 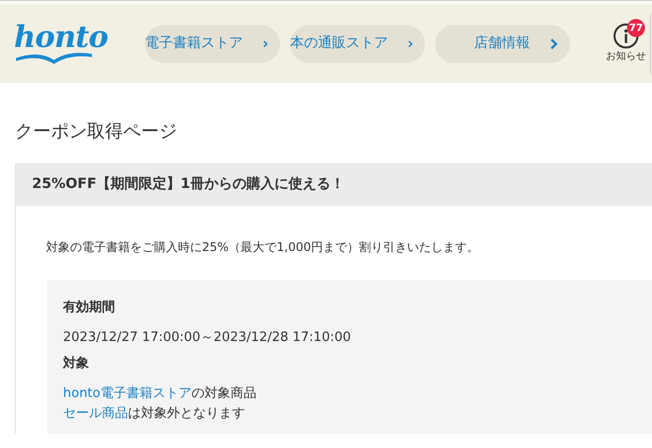 What do you see at coordinates (357, 43) in the screenshot?
I see `nav-button: 本の通販ストア` at bounding box center [357, 43].